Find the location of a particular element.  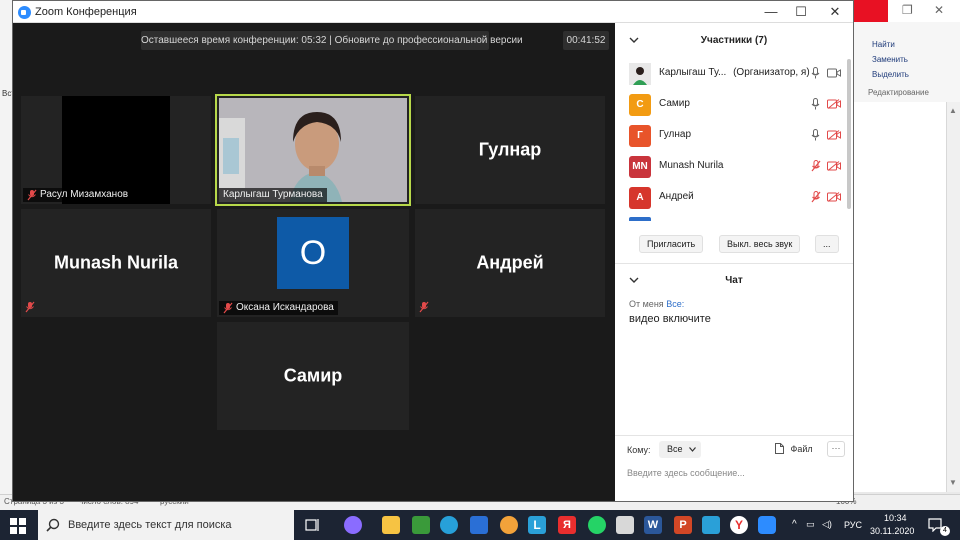

video-tile-karlygash: Карлыгаш Турманова is located at coordinates (313, 150).